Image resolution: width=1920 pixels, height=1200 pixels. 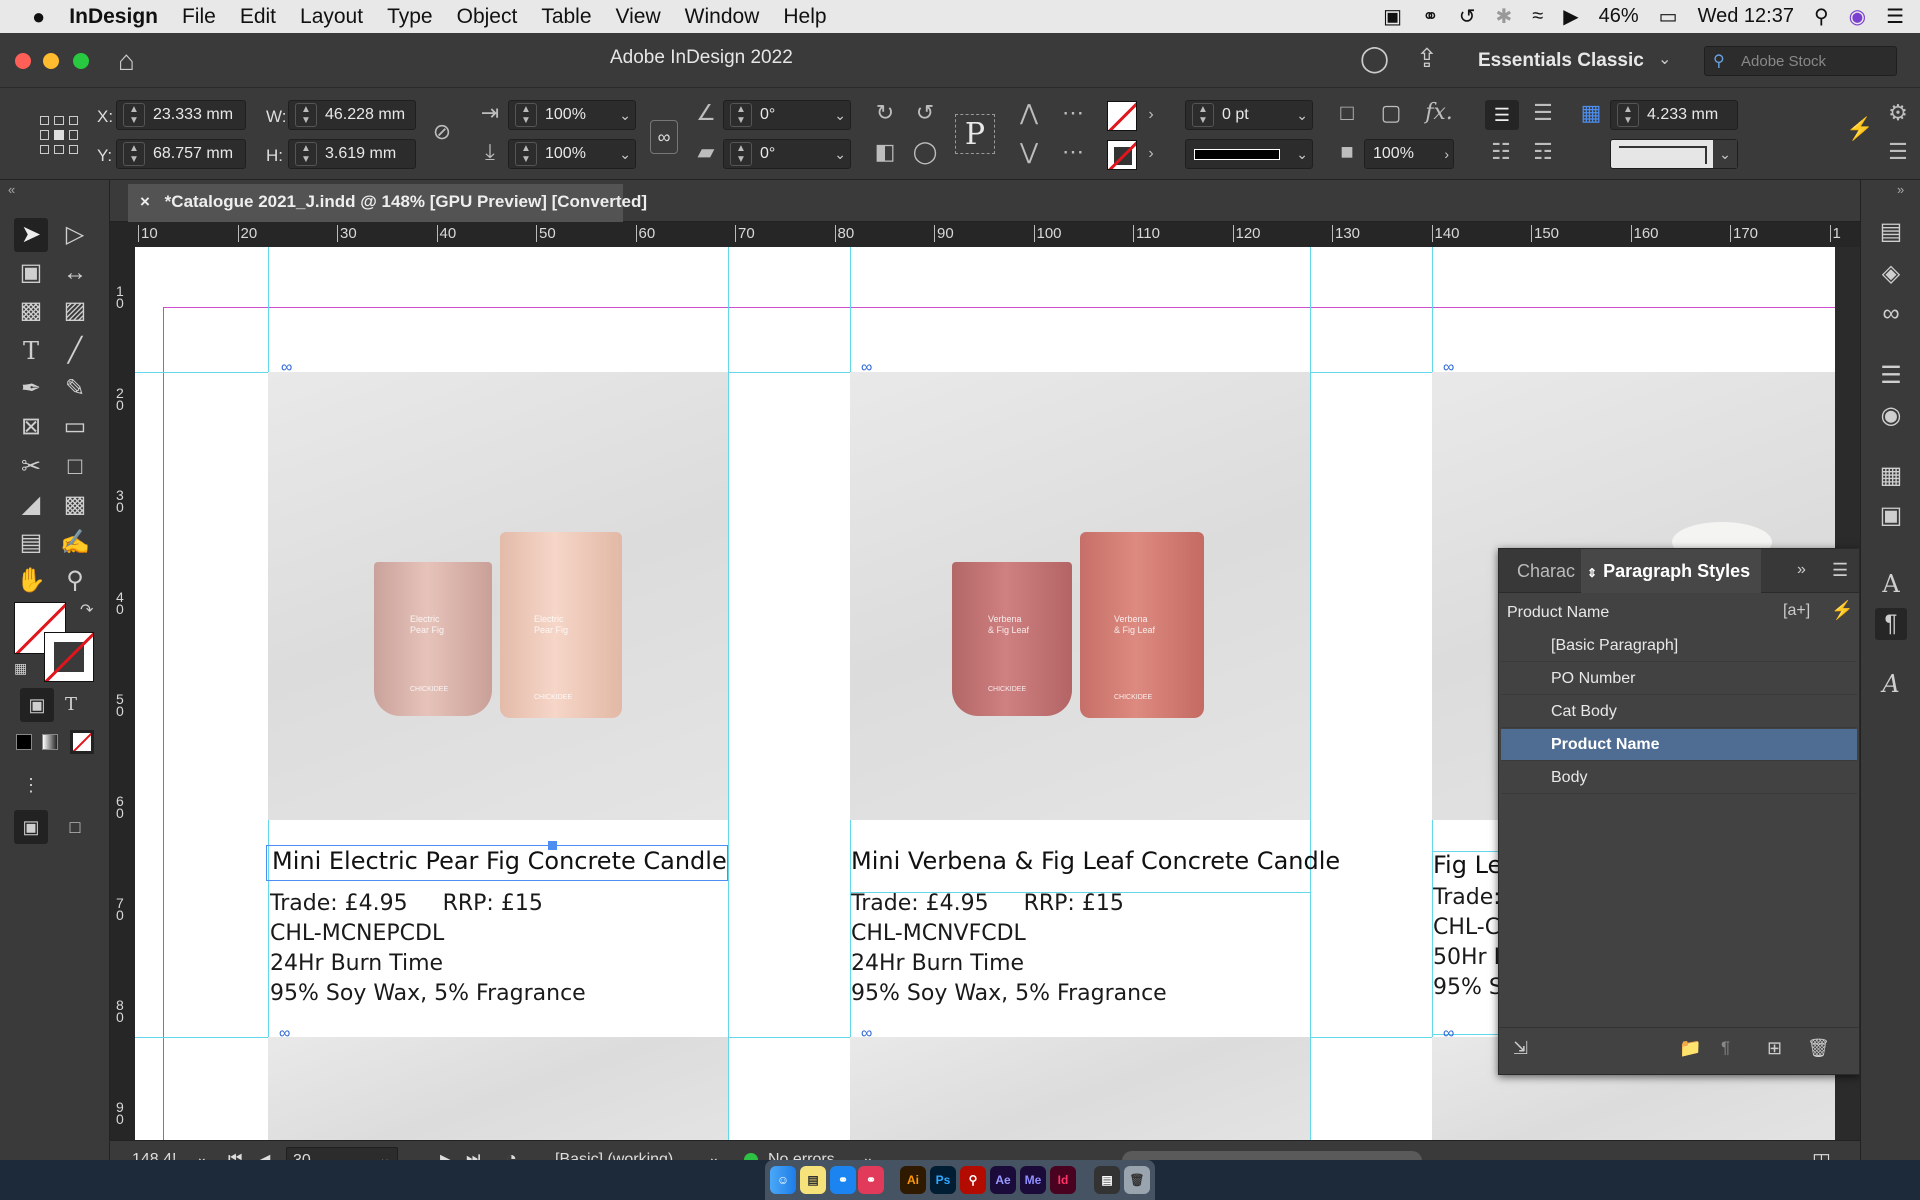 I want to click on chevron-down-icon: ⌄, so click(x=1664, y=59).